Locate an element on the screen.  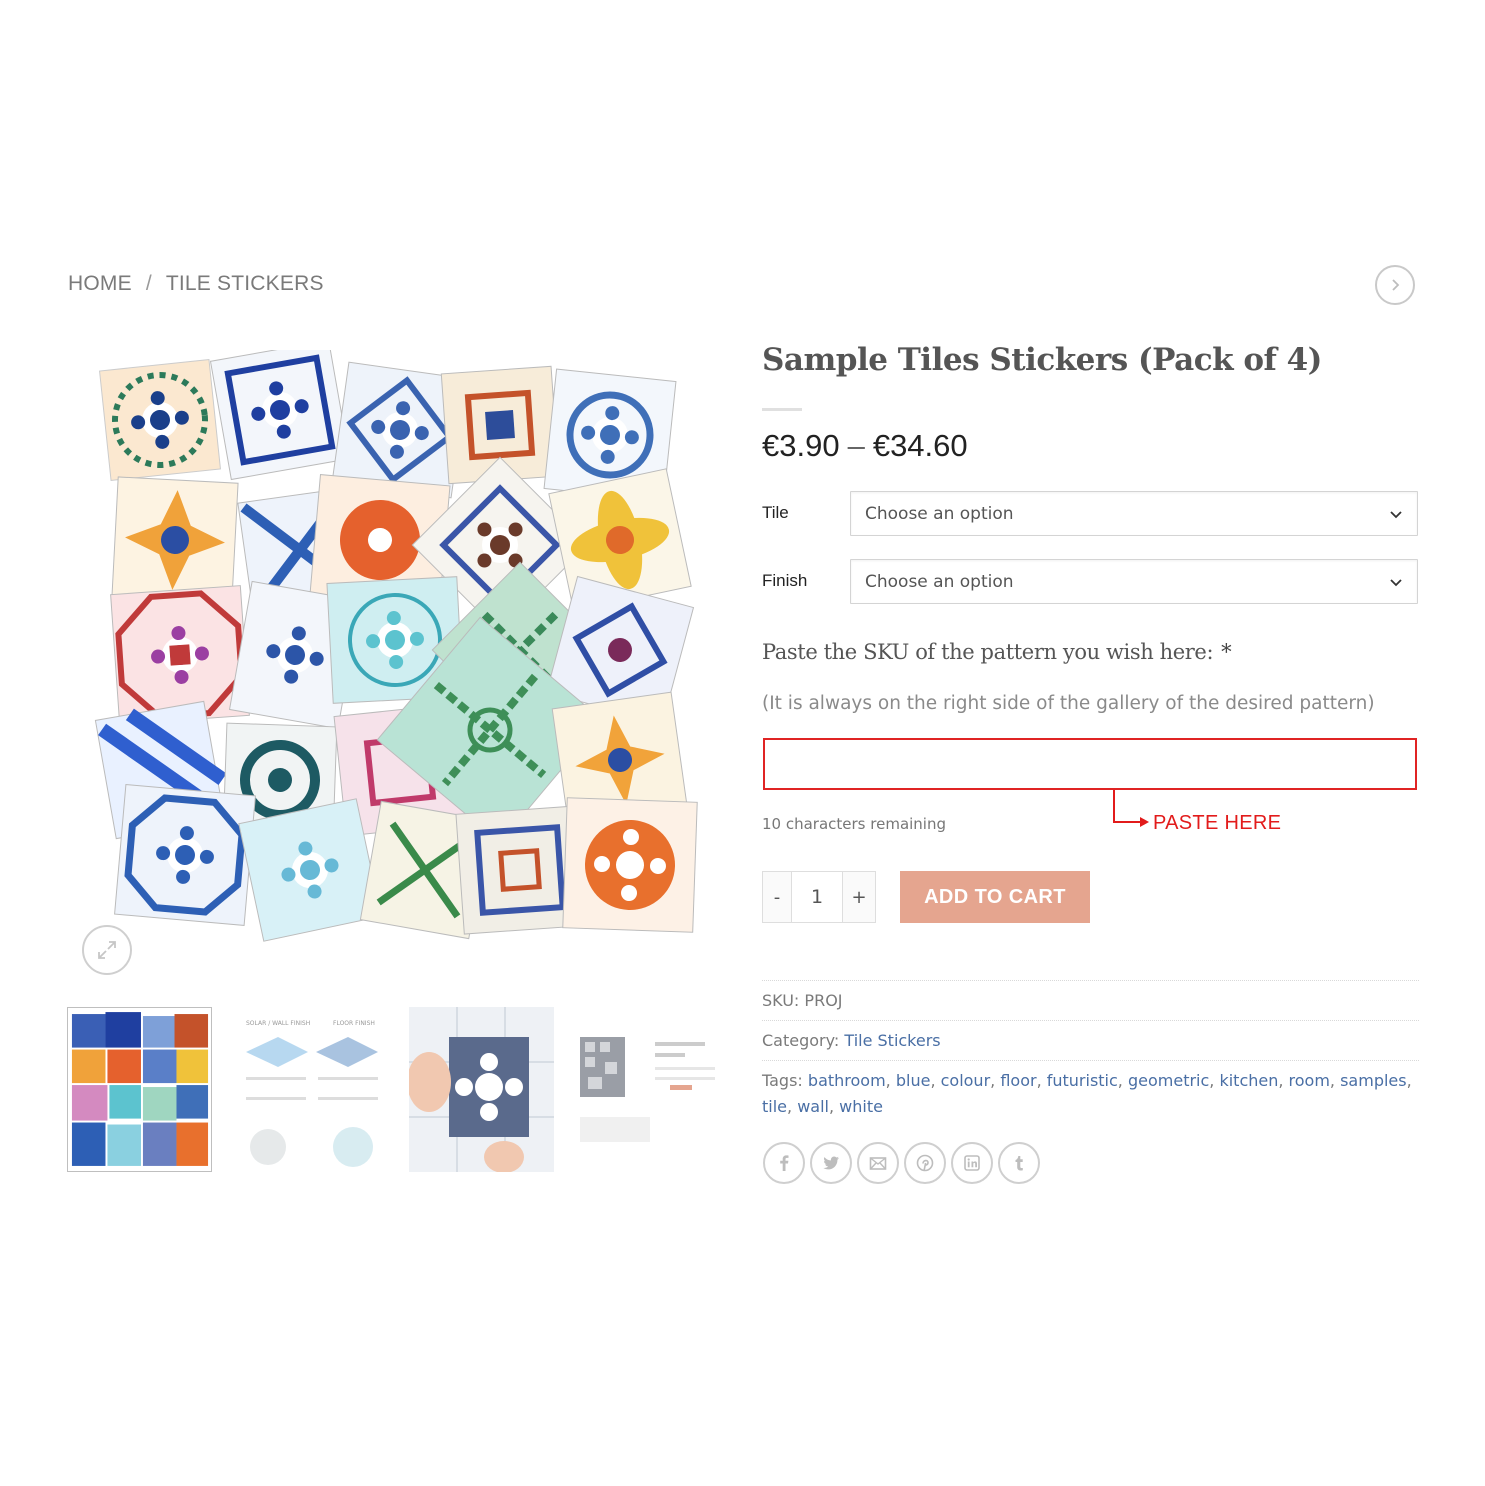
expand-icon is located at coordinates (107, 950).